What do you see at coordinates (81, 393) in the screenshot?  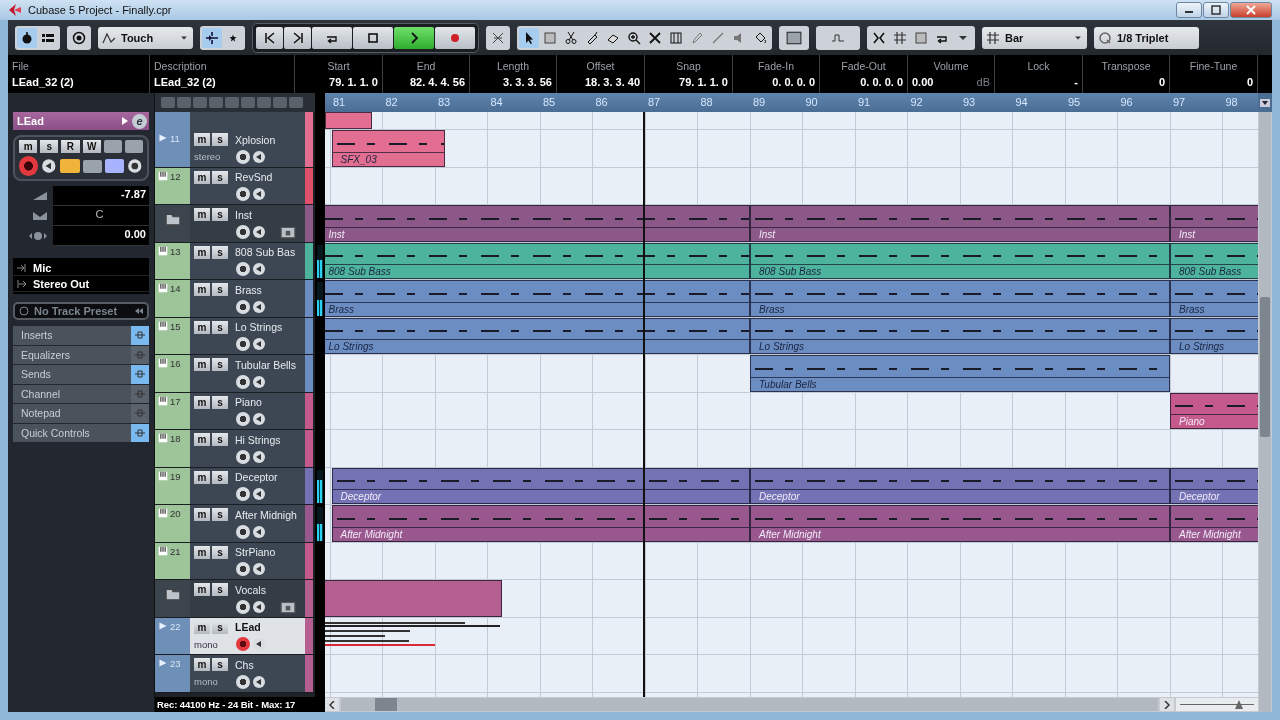 I see `inspector-section: Channel` at bounding box center [81, 393].